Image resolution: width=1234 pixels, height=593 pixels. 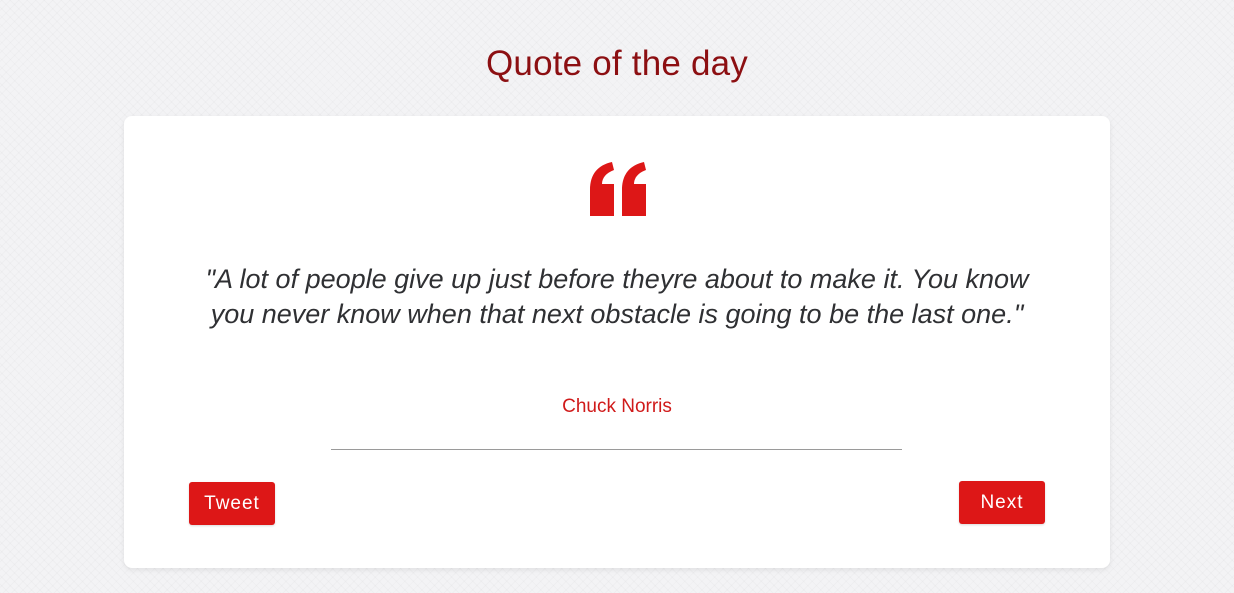 I want to click on quote-open-icon, so click(x=618, y=189).